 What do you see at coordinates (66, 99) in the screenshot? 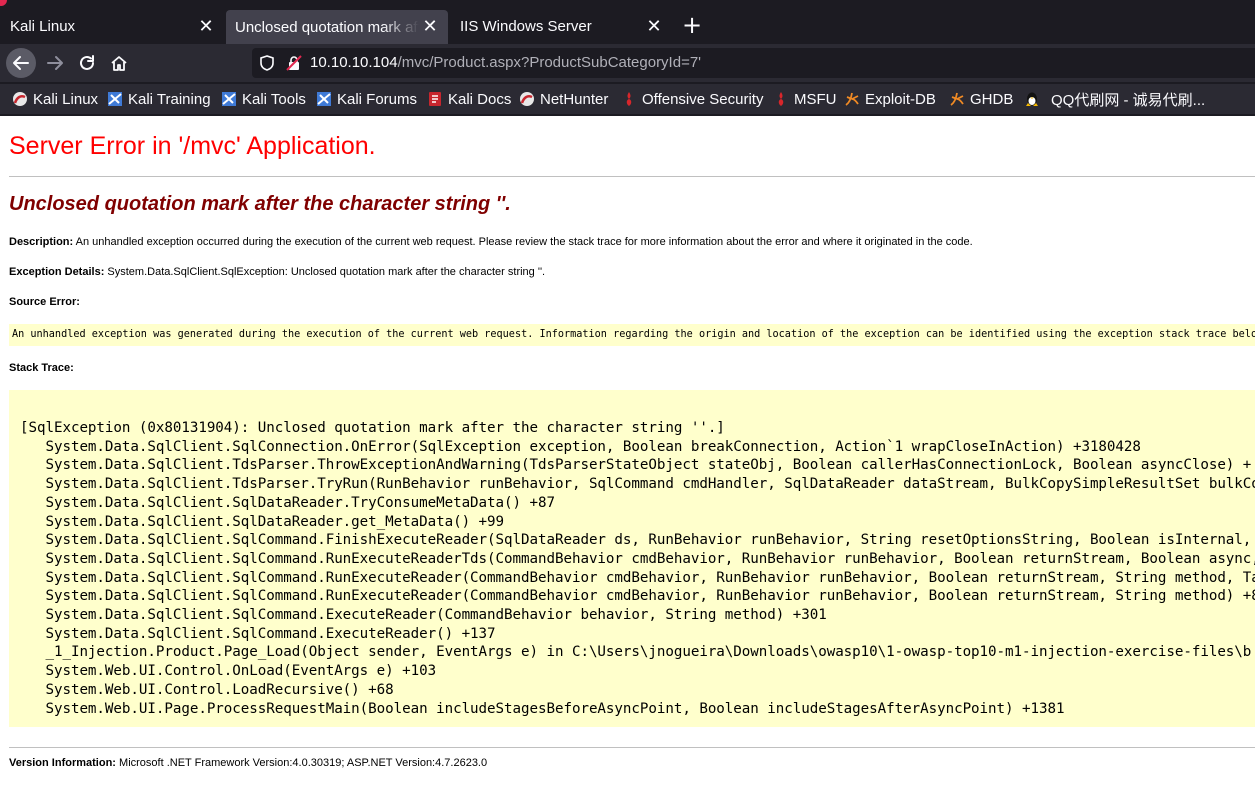
I see `bookmark-label: Kali Linux` at bounding box center [66, 99].